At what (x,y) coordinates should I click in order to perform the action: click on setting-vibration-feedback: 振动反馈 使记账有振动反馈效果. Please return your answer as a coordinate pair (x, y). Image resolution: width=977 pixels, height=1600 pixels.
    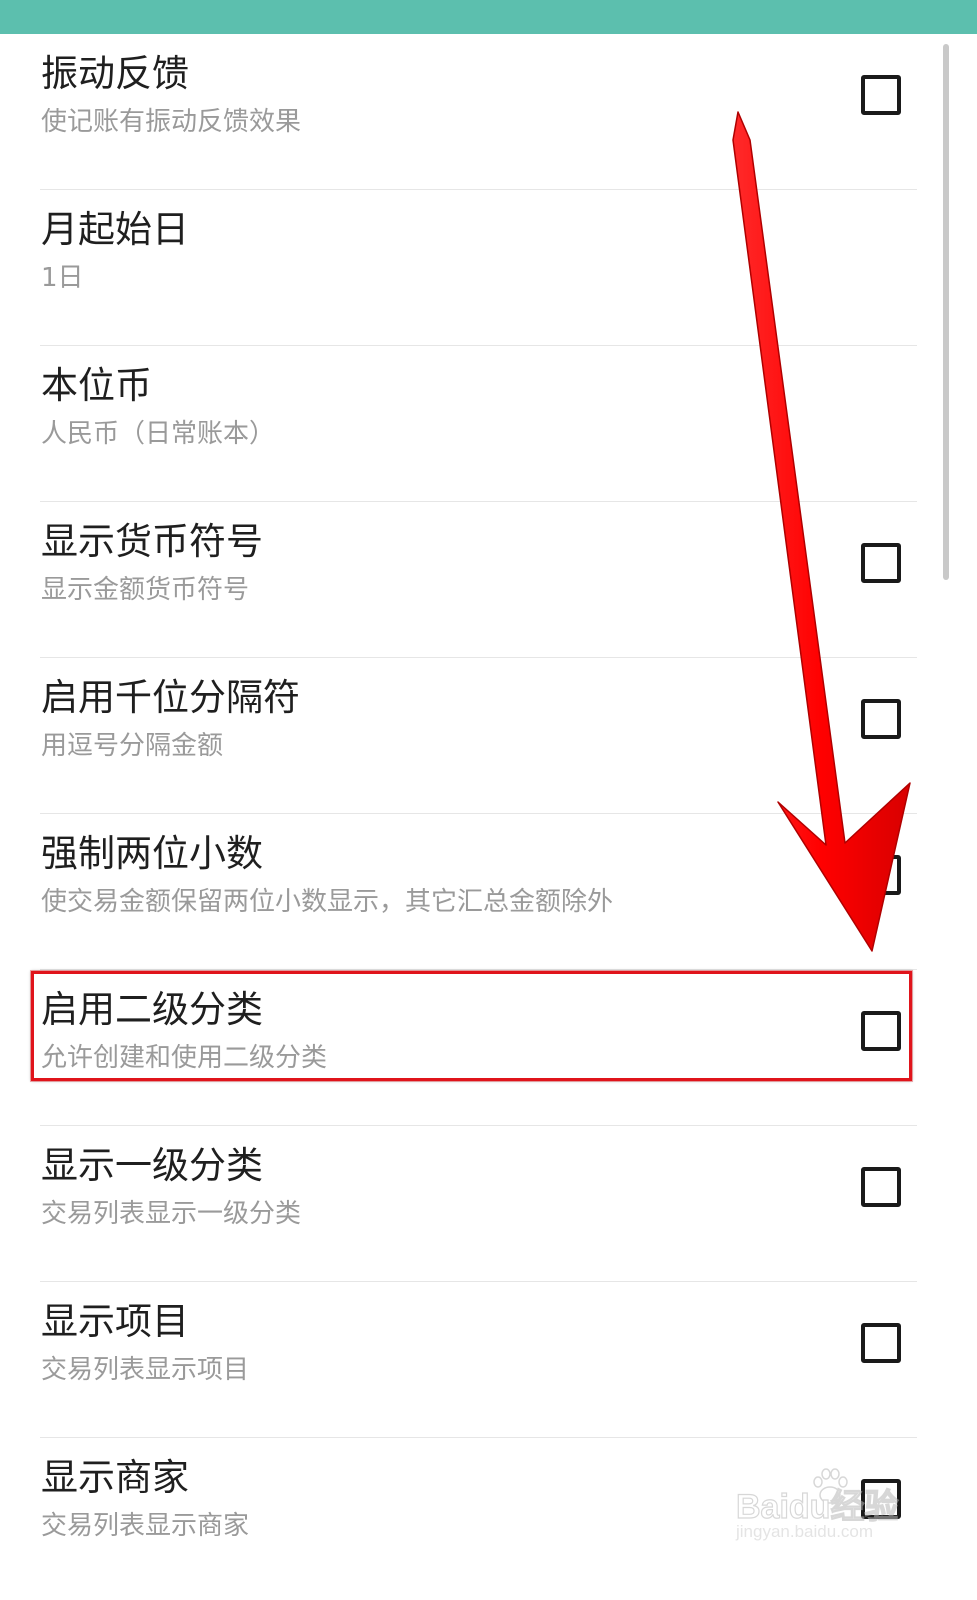
    Looking at the image, I should click on (488, 112).